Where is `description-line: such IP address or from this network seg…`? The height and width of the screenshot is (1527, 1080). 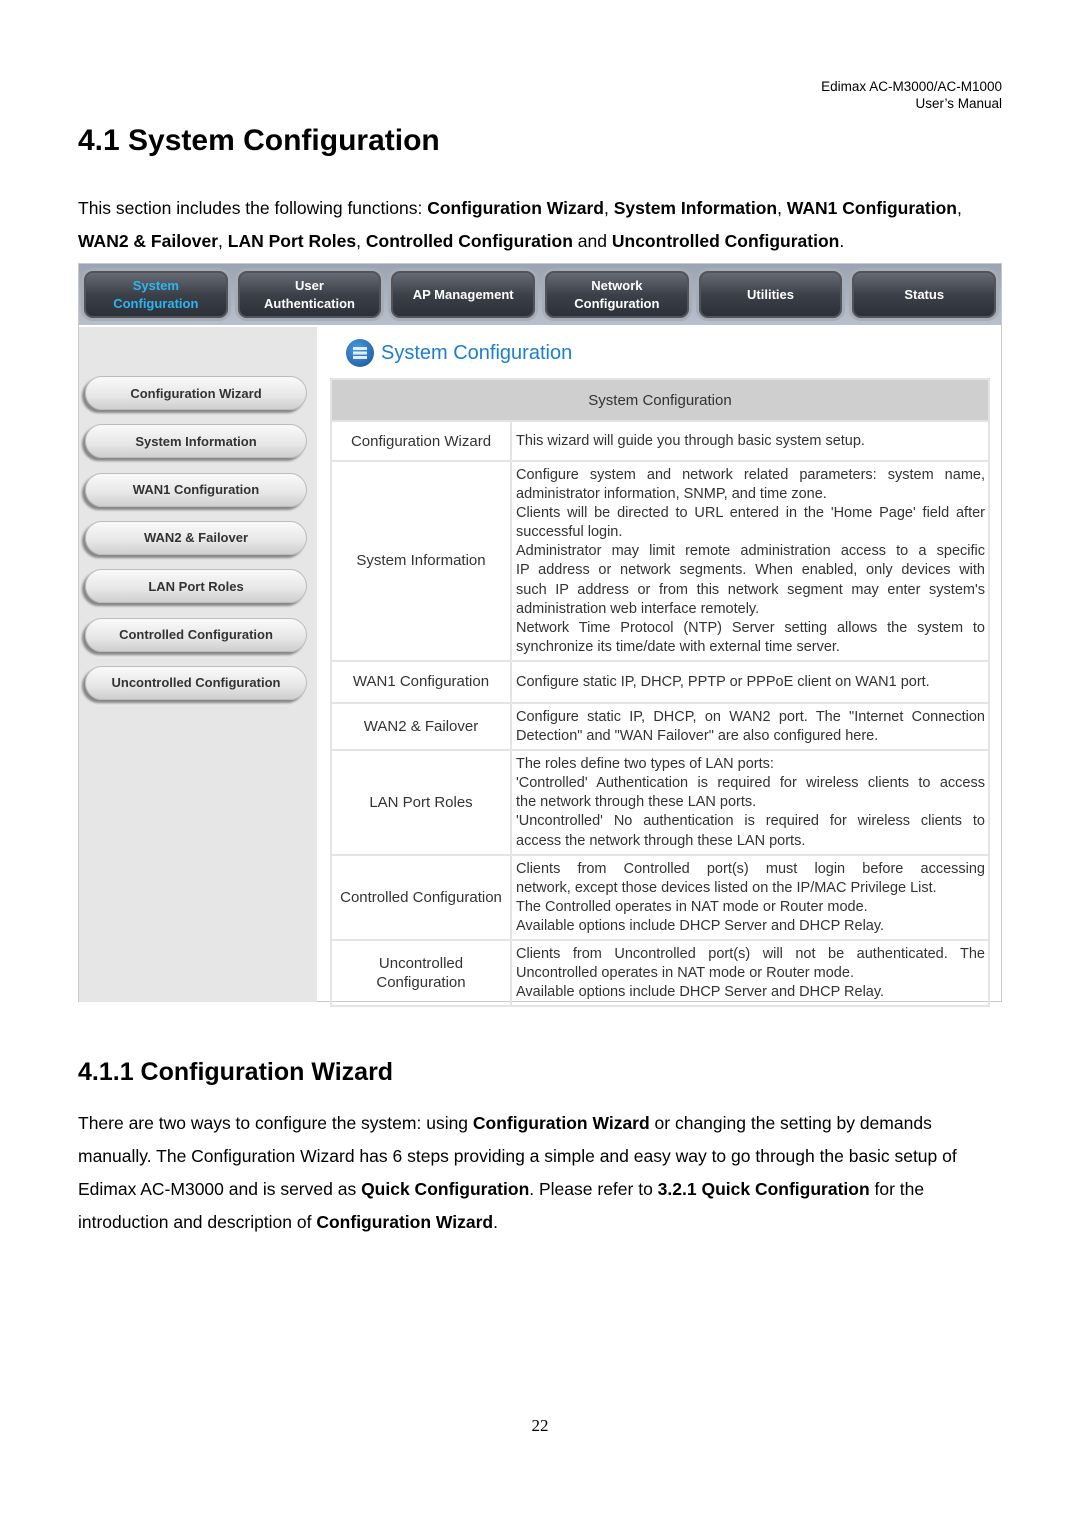 description-line: such IP address or from this network seg… is located at coordinates (750, 589).